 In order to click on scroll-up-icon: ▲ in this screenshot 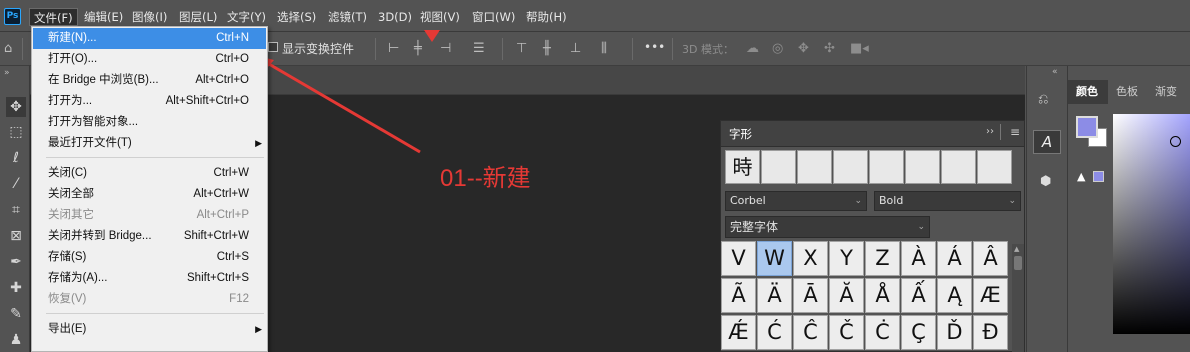, I will do `click(1016, 249)`.